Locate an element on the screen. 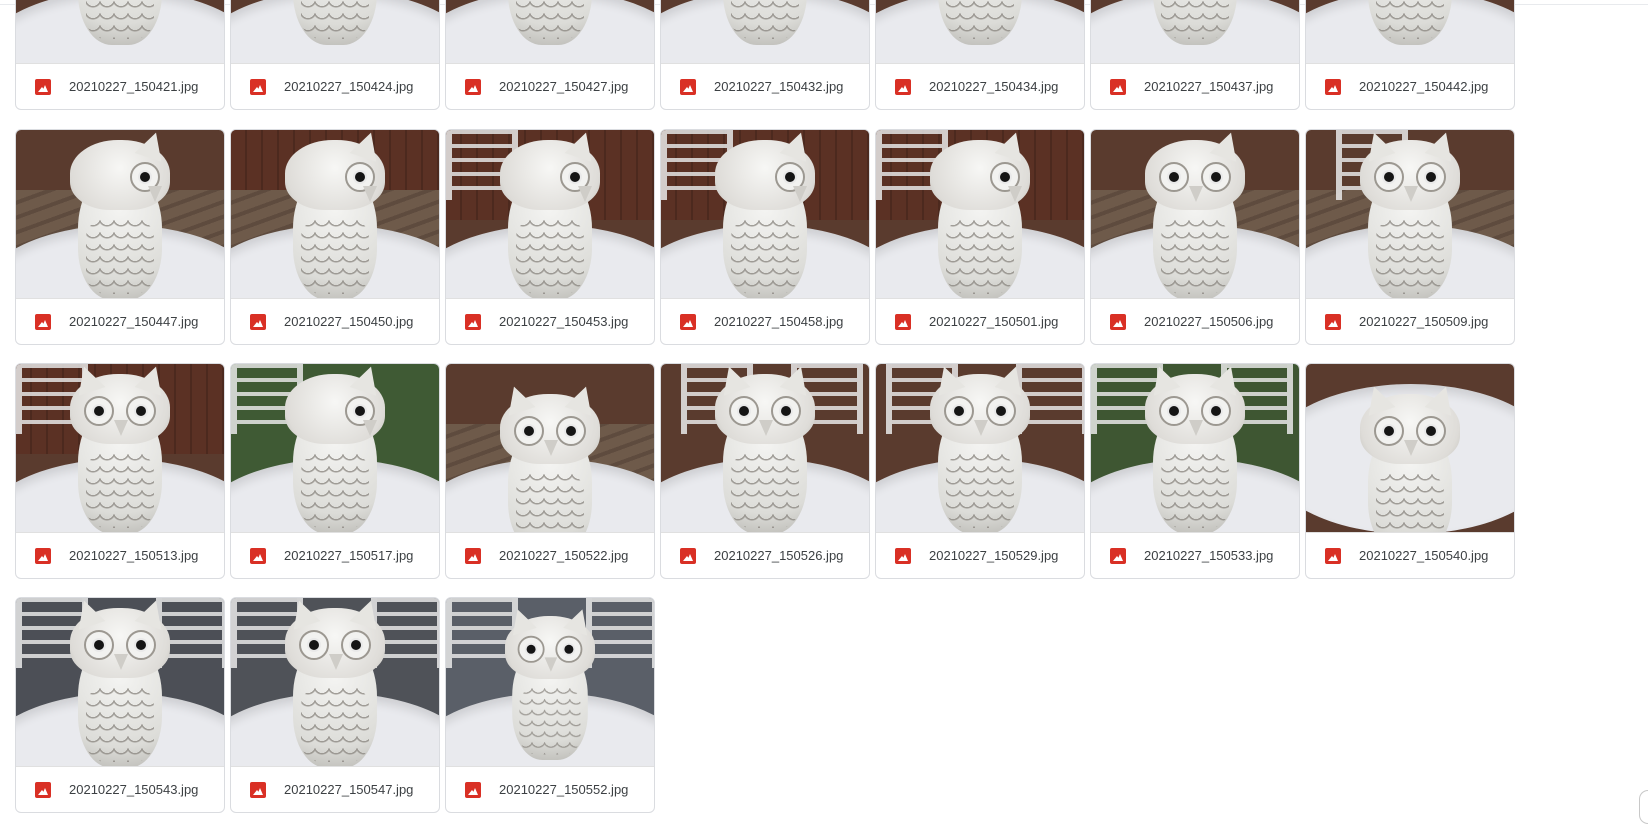 The width and height of the screenshot is (1648, 825). file-info: 20210227_150540.jpg is located at coordinates (1410, 555).